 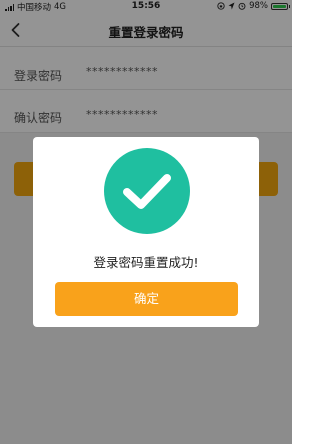 What do you see at coordinates (147, 191) in the screenshot?
I see `check-circle-icon` at bounding box center [147, 191].